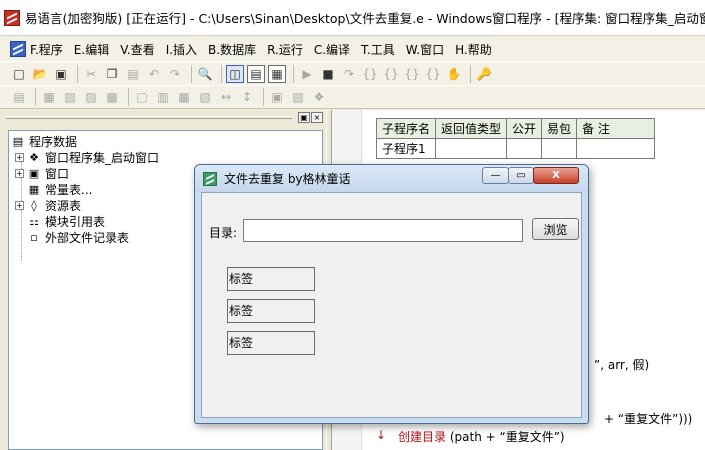 The image size is (705, 450). What do you see at coordinates (454, 74) in the screenshot?
I see `hand-icon: ✋` at bounding box center [454, 74].